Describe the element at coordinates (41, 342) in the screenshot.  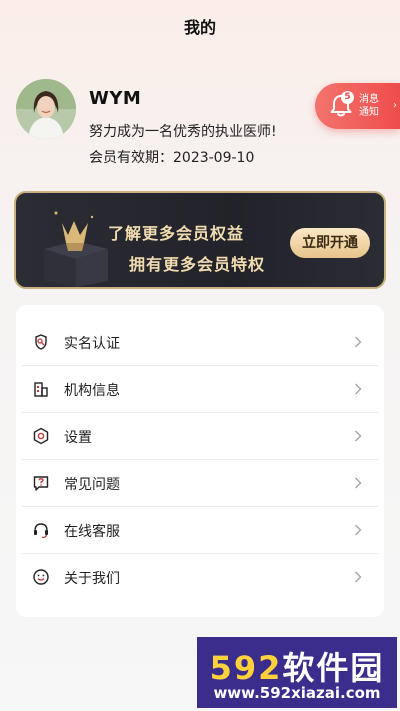
I see `verify-icon` at that location.